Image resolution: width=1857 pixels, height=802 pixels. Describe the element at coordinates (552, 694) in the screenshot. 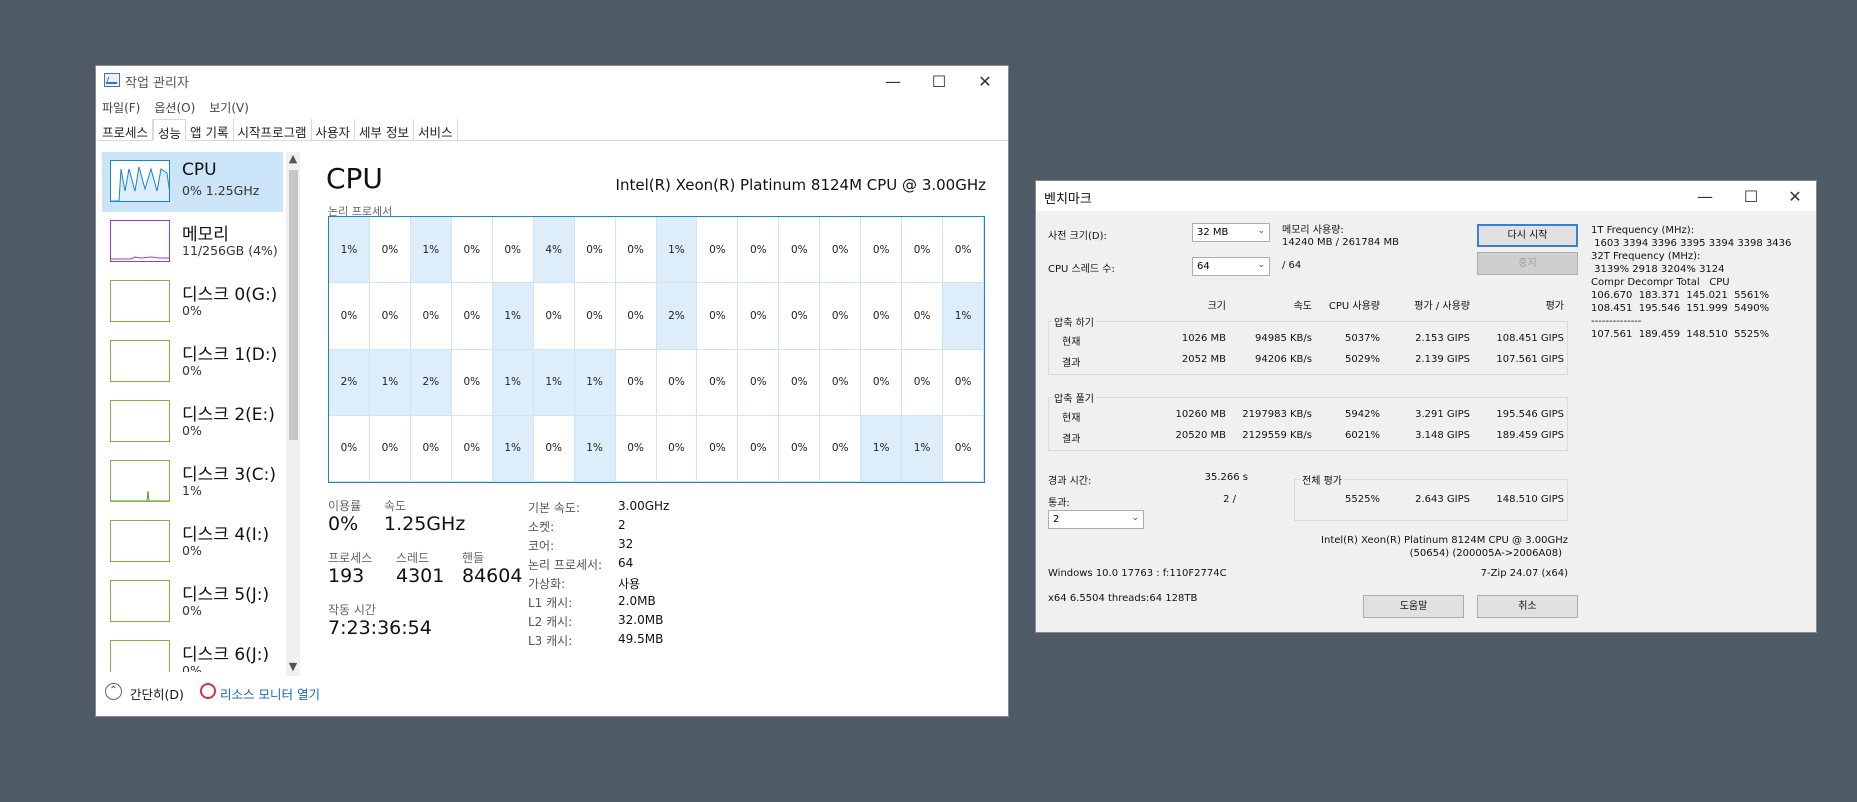

I see `footer: ⌃ 간단히(D) 리소스 모니터 열기` at that location.